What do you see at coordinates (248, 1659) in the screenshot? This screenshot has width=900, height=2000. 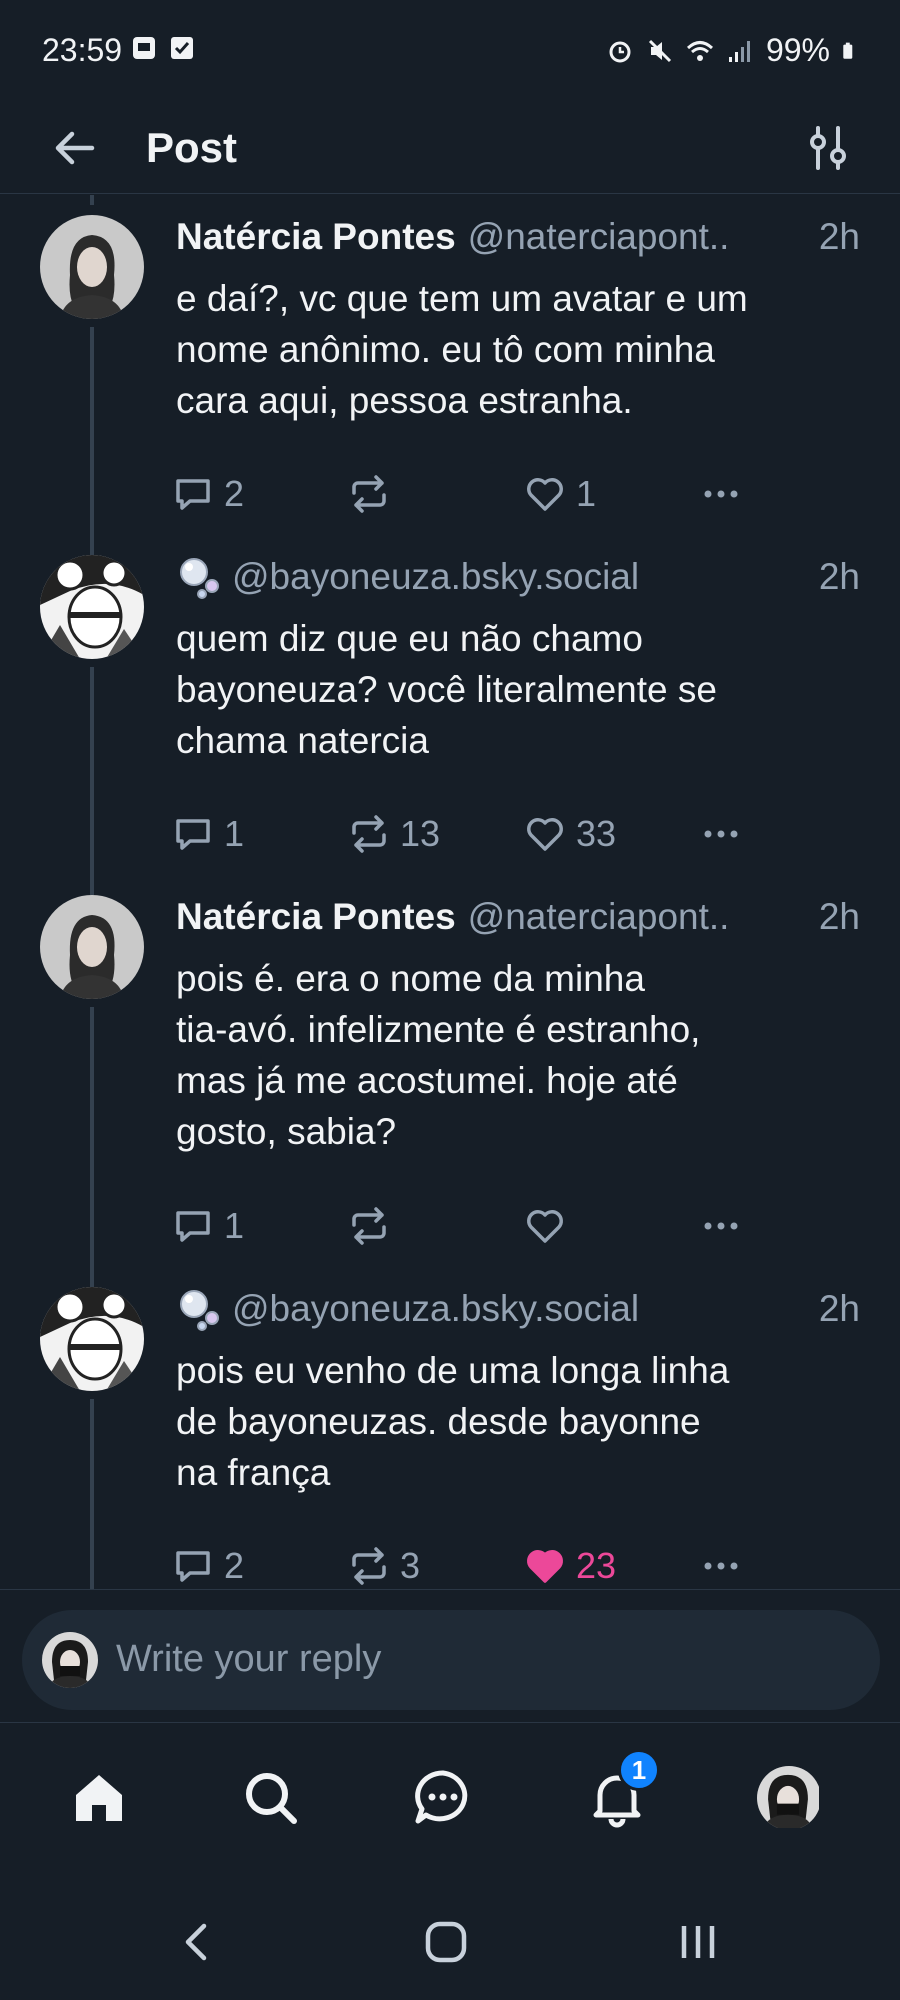 I see `reply-input: Write your reply` at bounding box center [248, 1659].